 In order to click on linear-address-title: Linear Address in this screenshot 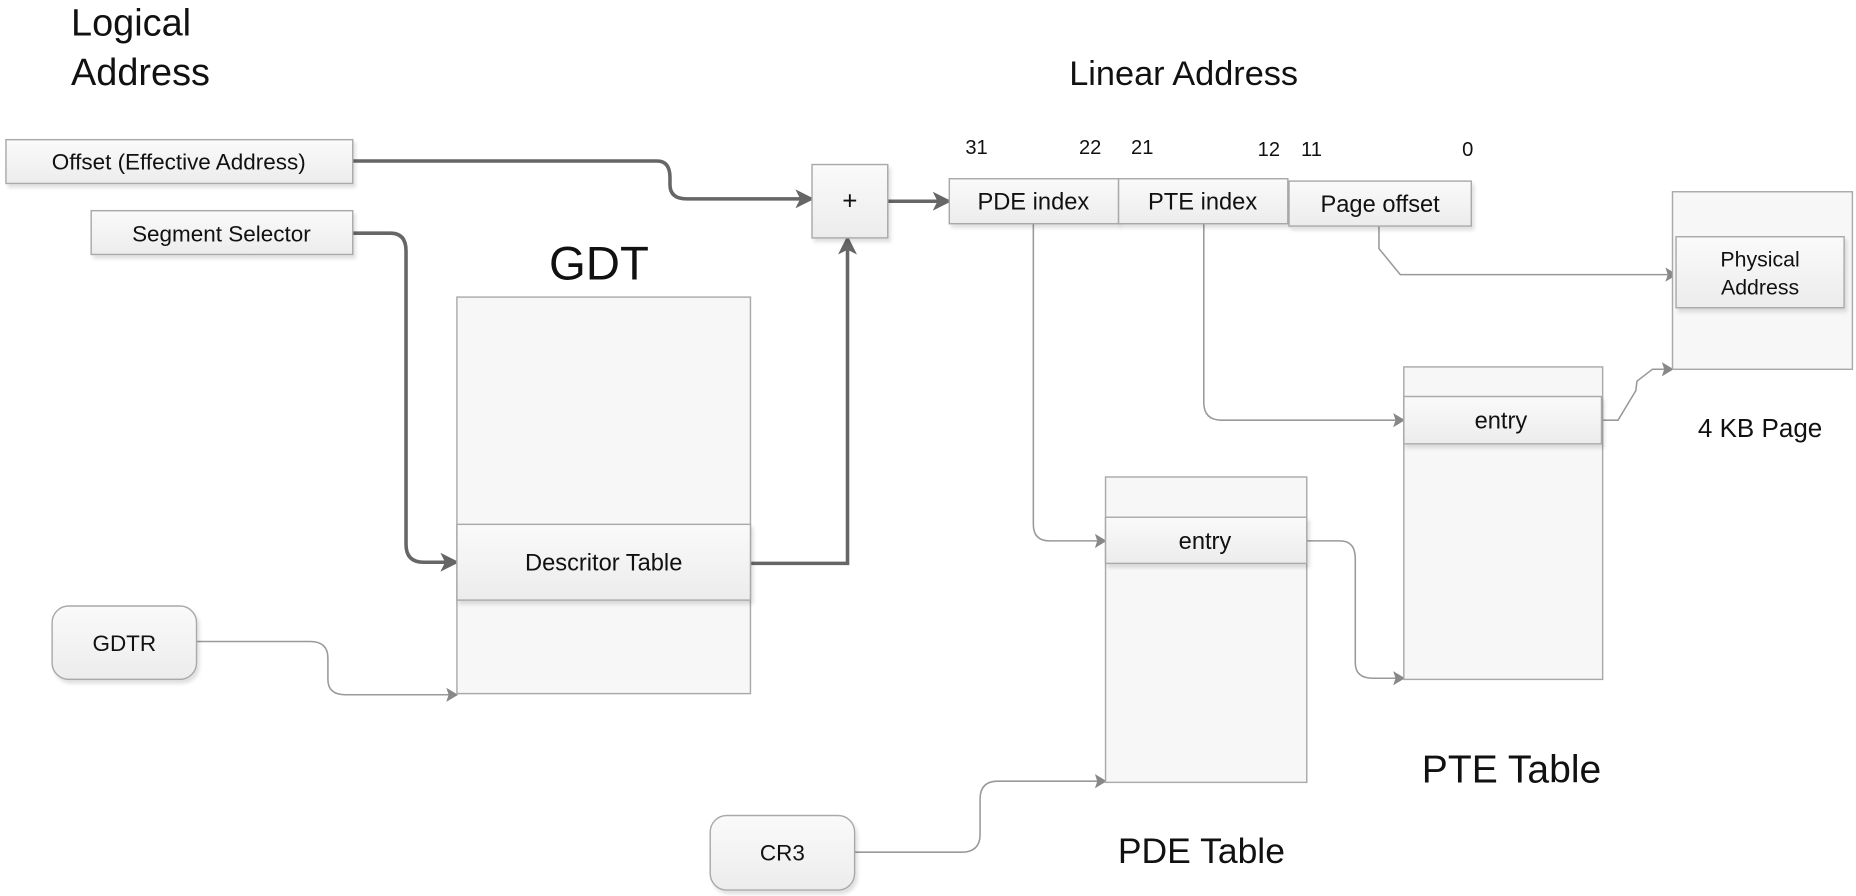, I will do `click(1183, 74)`.